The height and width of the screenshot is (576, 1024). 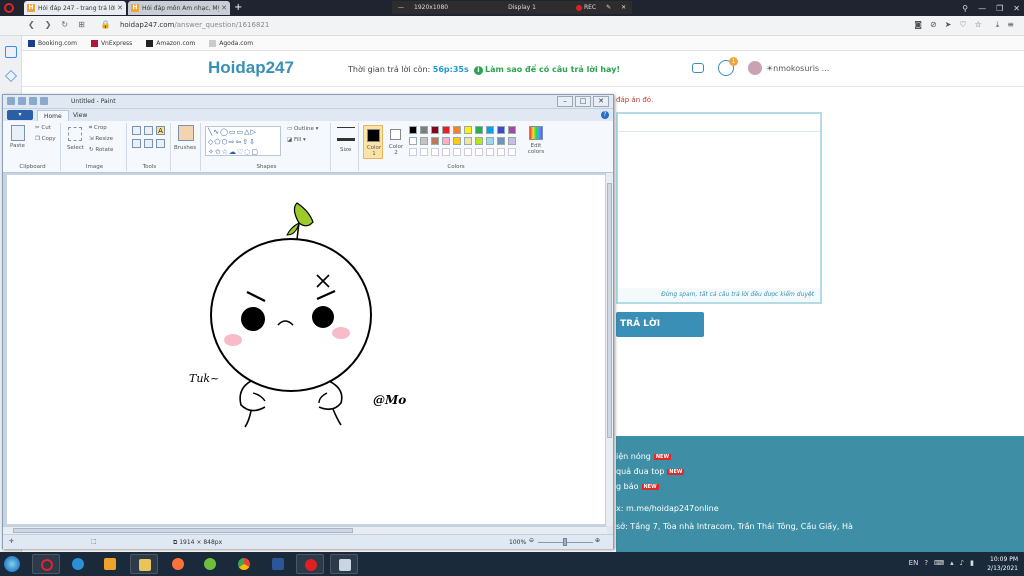 What do you see at coordinates (962, 25) in the screenshot?
I see `heart-icon: ♡` at bounding box center [962, 25].